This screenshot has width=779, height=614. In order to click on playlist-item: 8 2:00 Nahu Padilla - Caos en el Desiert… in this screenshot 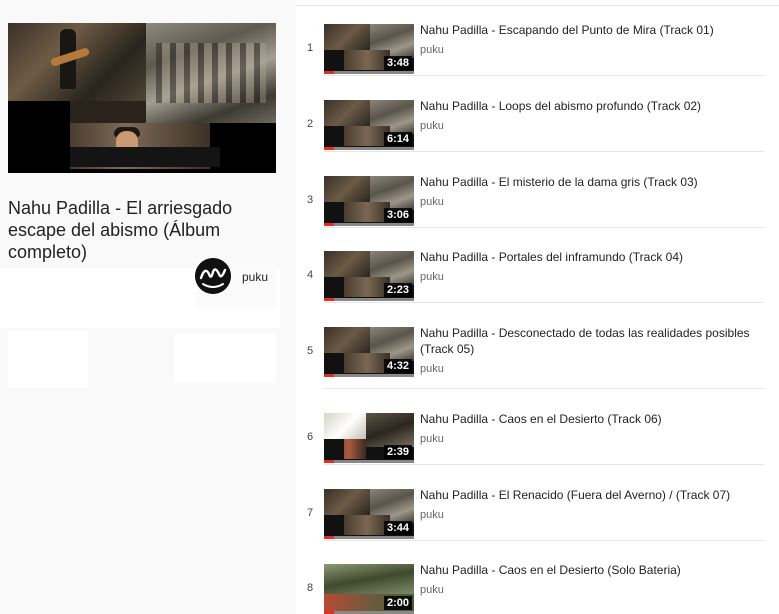, I will do `click(537, 577)`.